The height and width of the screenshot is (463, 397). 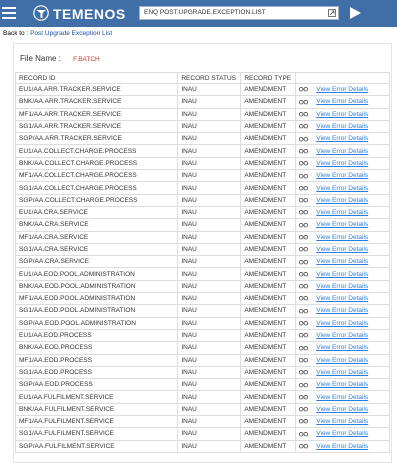 What do you see at coordinates (355, 13) in the screenshot?
I see `play-arrow-icon` at bounding box center [355, 13].